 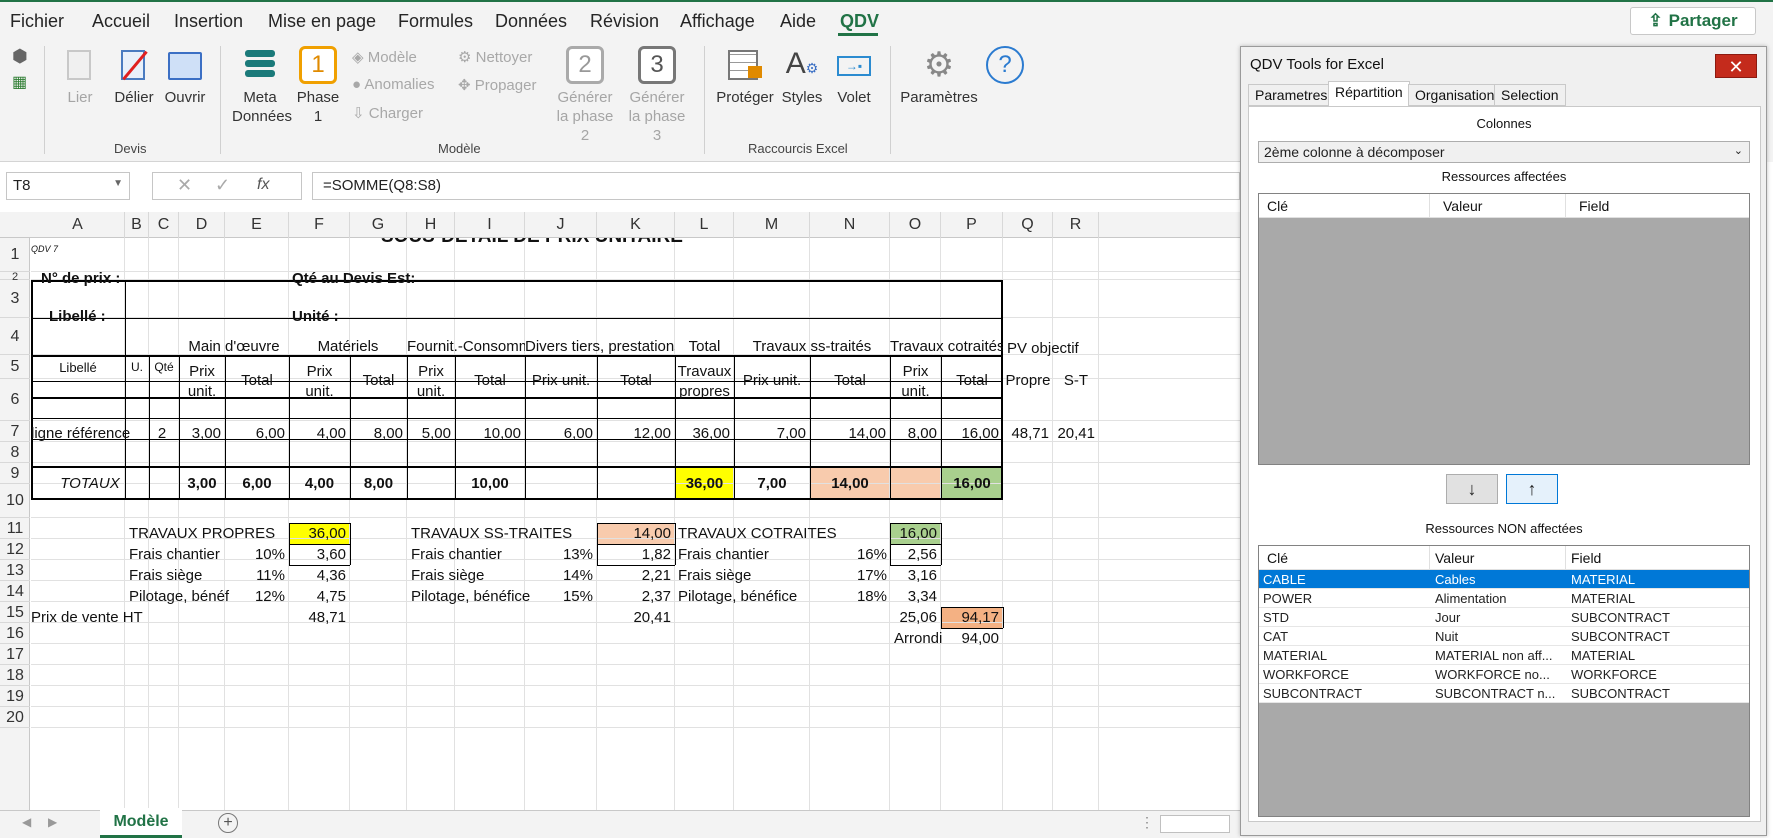 I want to click on column-header-d: D, so click(x=202, y=225).